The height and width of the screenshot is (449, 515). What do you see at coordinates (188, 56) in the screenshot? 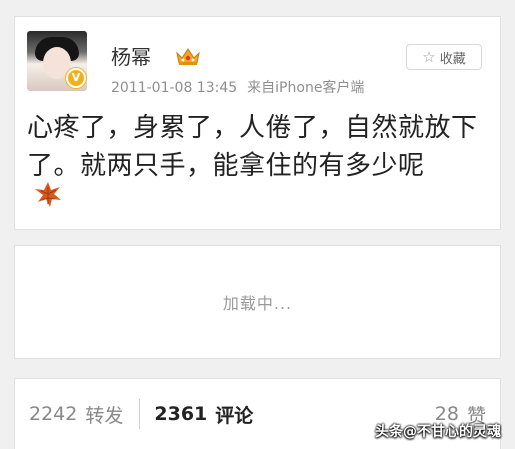
I see `crown-icon` at bounding box center [188, 56].